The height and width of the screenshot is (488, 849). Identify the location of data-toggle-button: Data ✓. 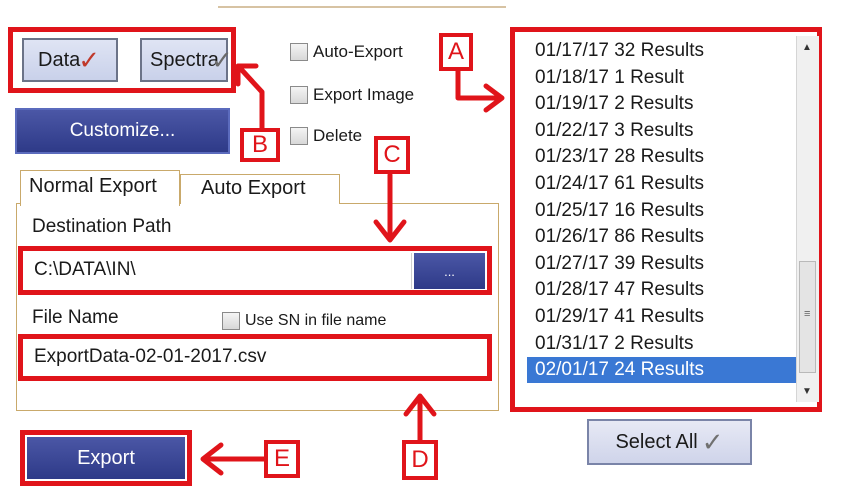
(70, 60).